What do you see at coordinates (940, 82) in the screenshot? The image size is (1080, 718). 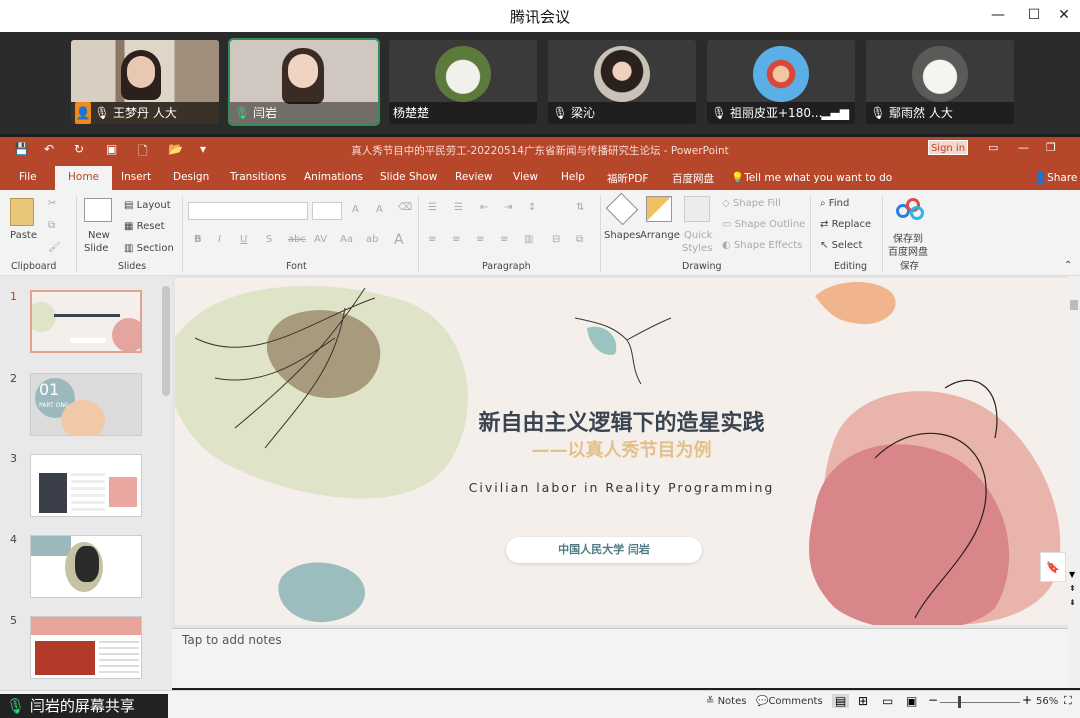 I see `participant-tile: 🎙 鄢雨然 人大` at bounding box center [940, 82].